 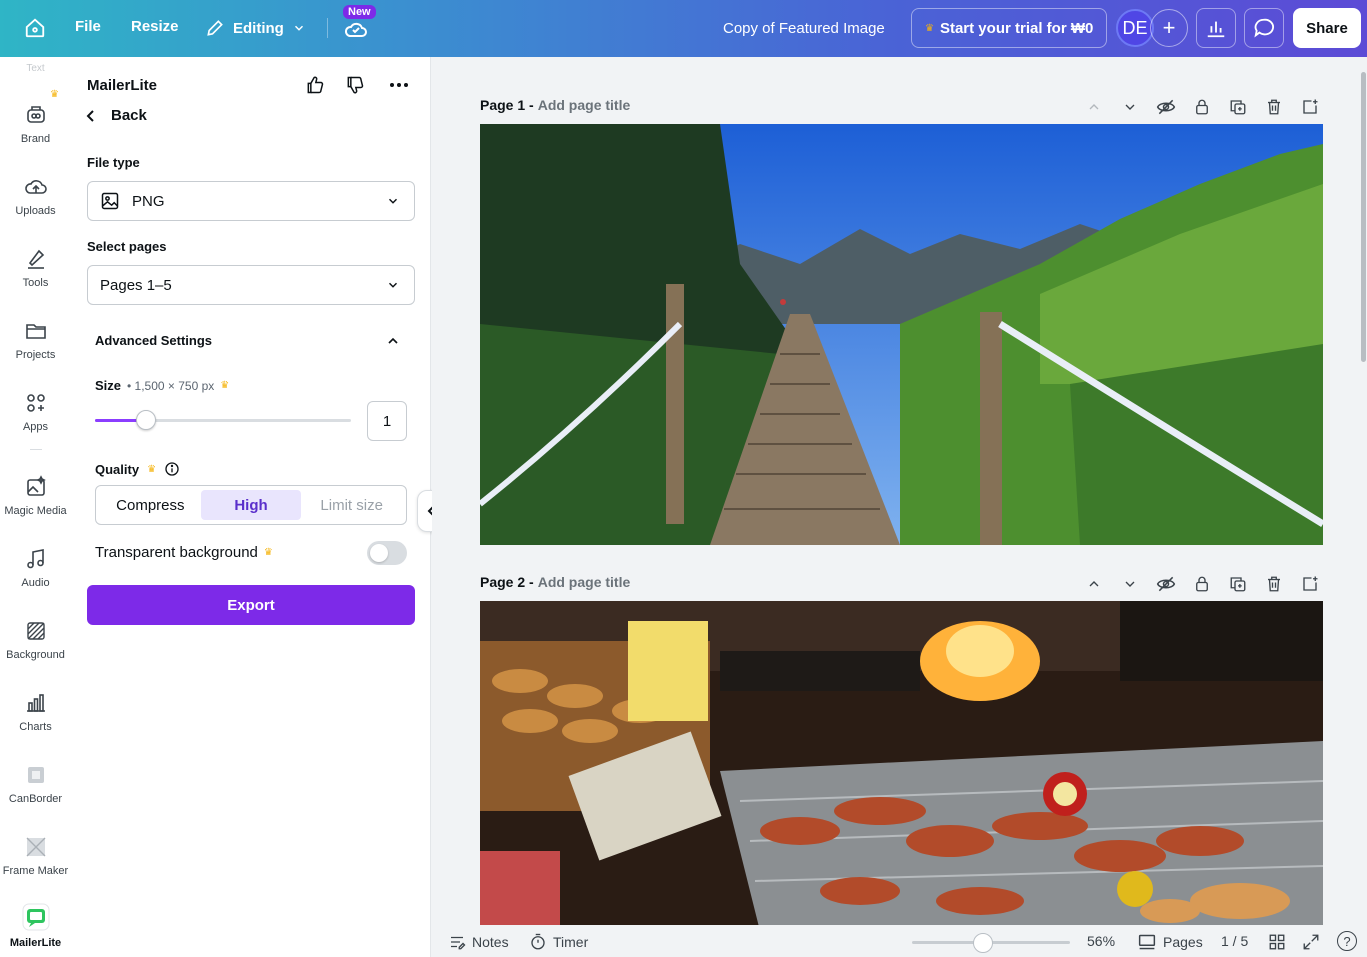 I want to click on select-pages-label: Select pages, so click(x=127, y=246).